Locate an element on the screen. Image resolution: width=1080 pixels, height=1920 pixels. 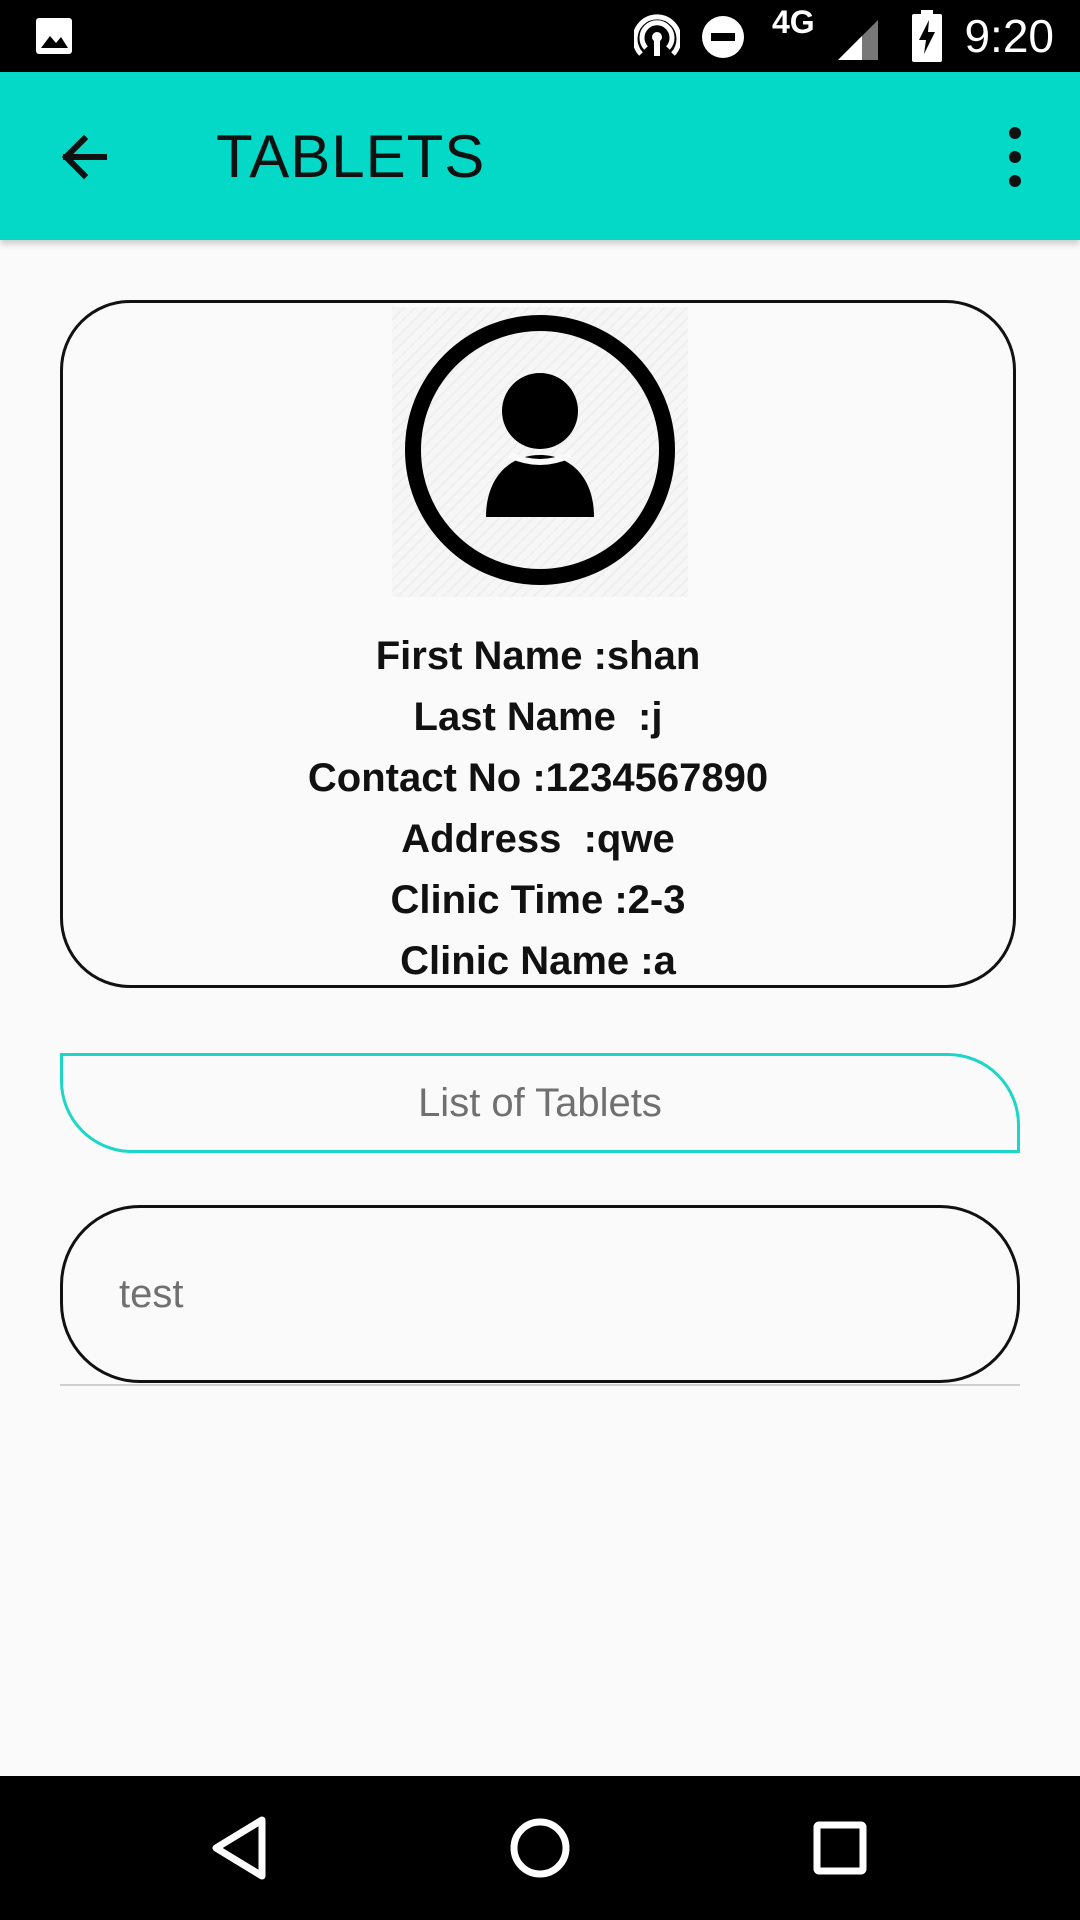
nav-home-button is located at coordinates (540, 1848).